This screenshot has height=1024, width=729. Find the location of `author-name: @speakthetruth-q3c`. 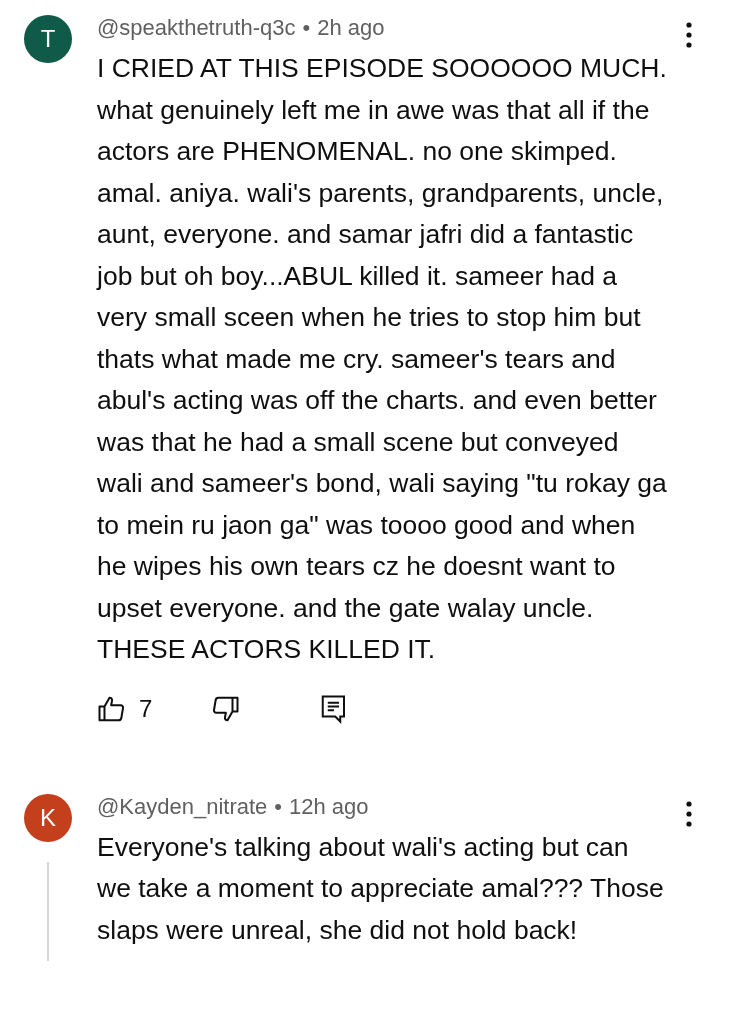

author-name: @speakthetruth-q3c is located at coordinates (196, 28).